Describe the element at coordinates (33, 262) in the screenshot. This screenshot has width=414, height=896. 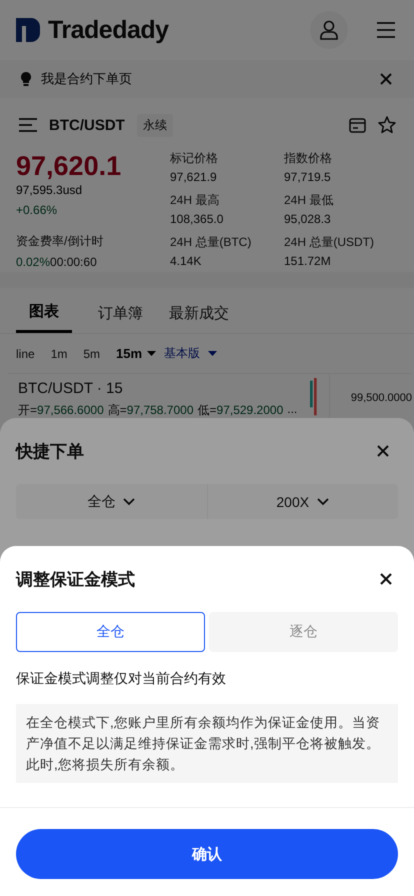
I see `funding-rate: 0.02%` at that location.